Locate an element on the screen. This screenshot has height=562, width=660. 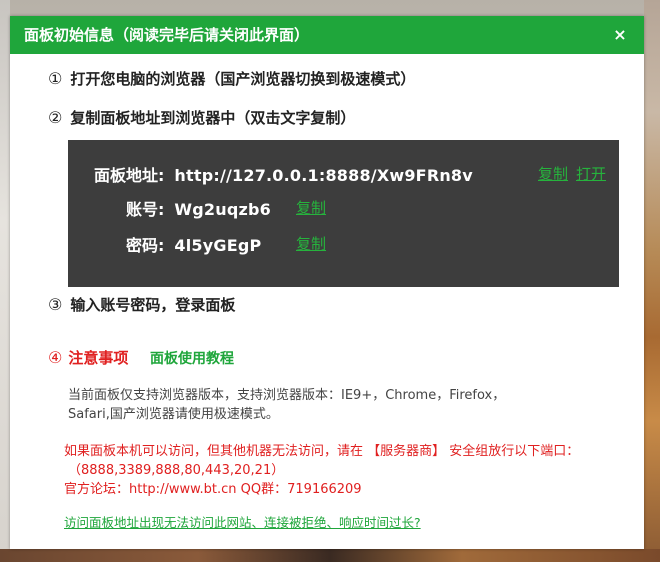
copy-address-link: 复制 is located at coordinates (553, 173).